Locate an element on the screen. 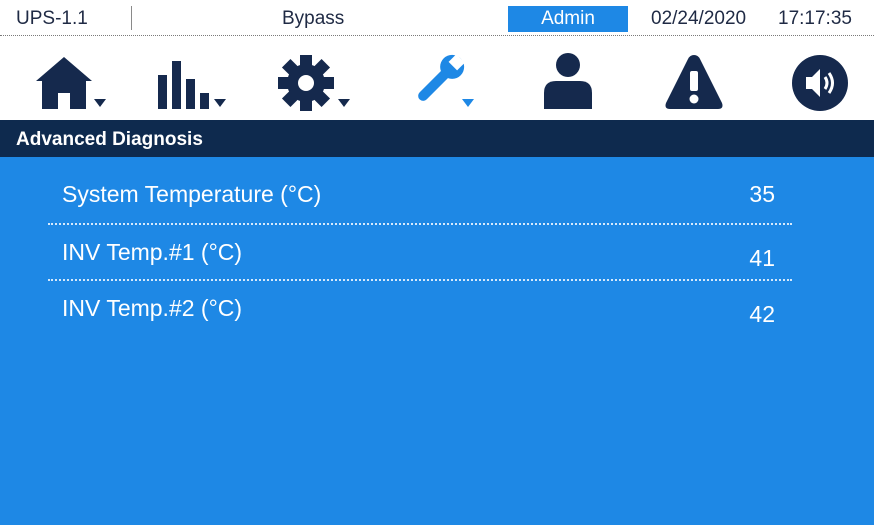 The width and height of the screenshot is (874, 525). maintenance-button is located at coordinates (446, 80).